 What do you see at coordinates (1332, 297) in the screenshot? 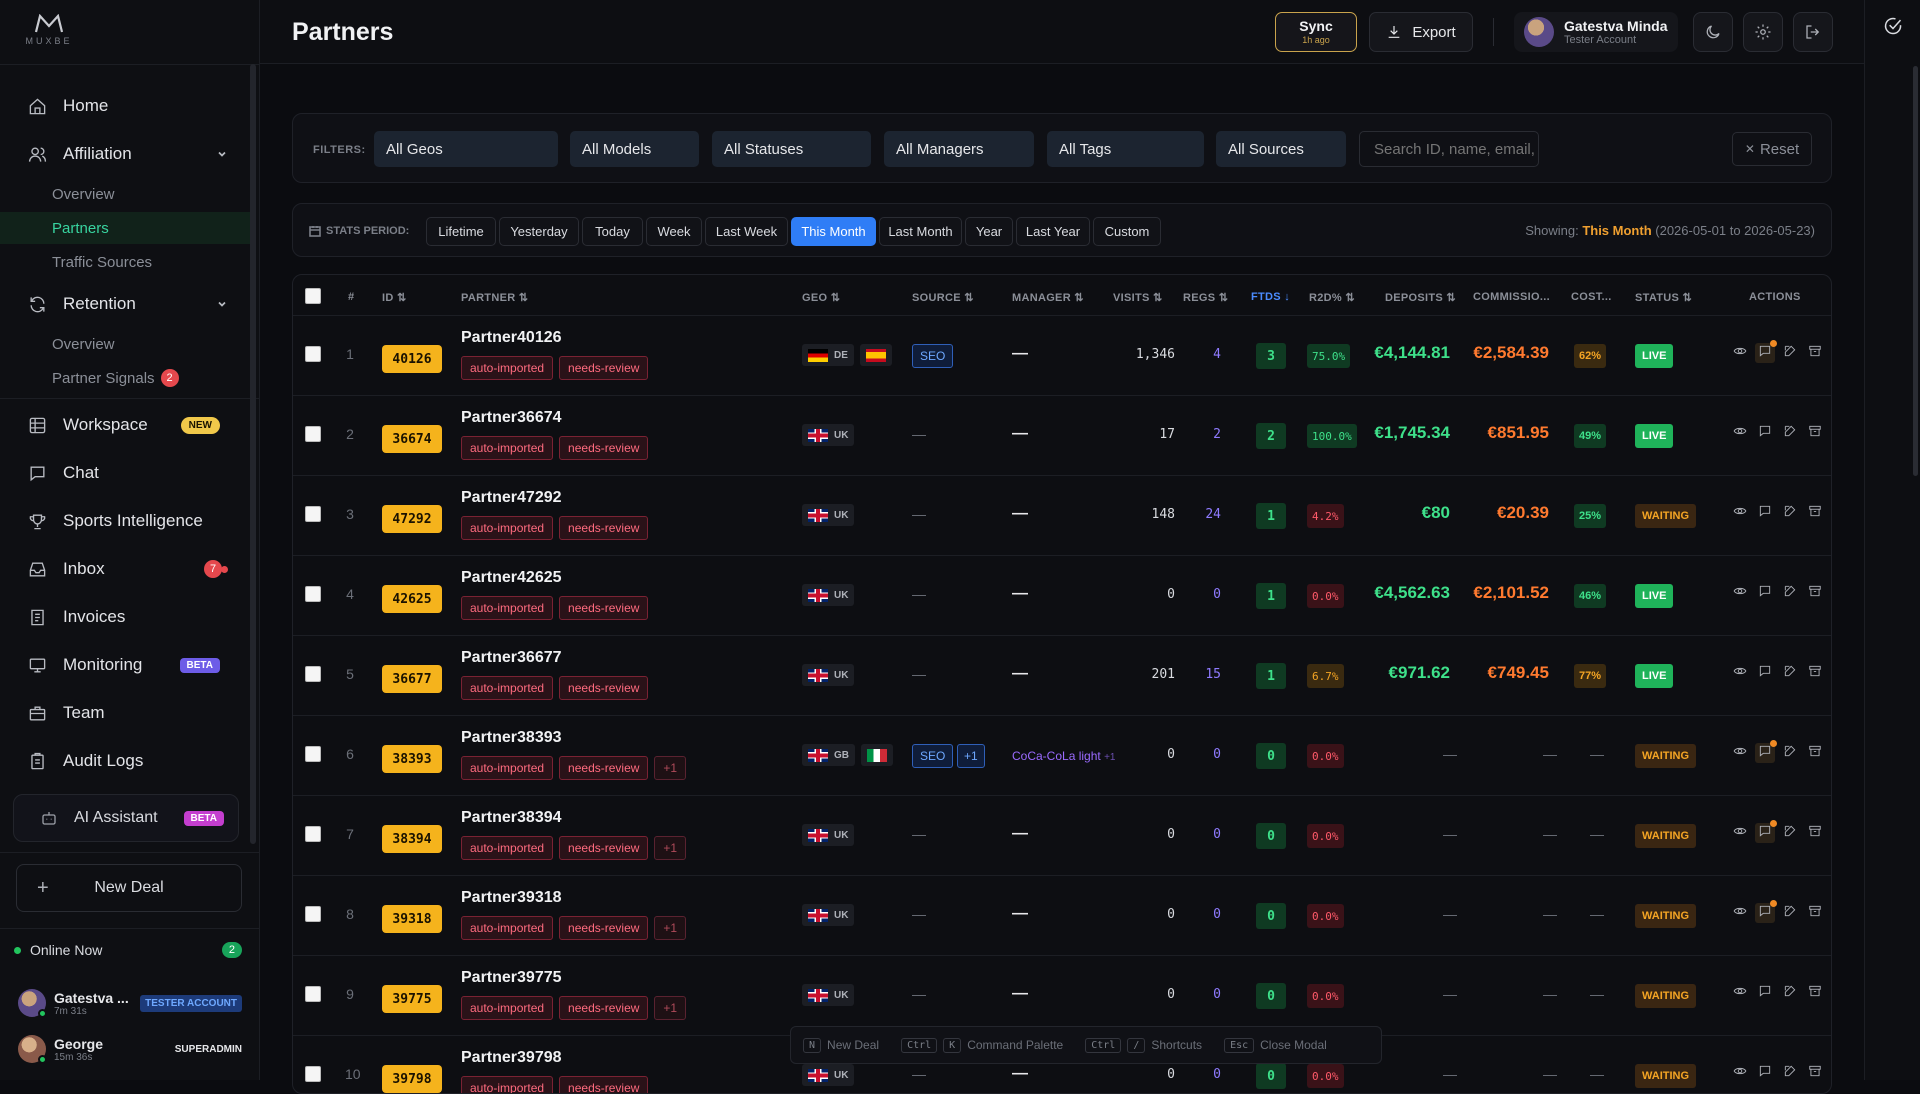
I see `column-header-r2d: R2D% ⇅` at bounding box center [1332, 297].